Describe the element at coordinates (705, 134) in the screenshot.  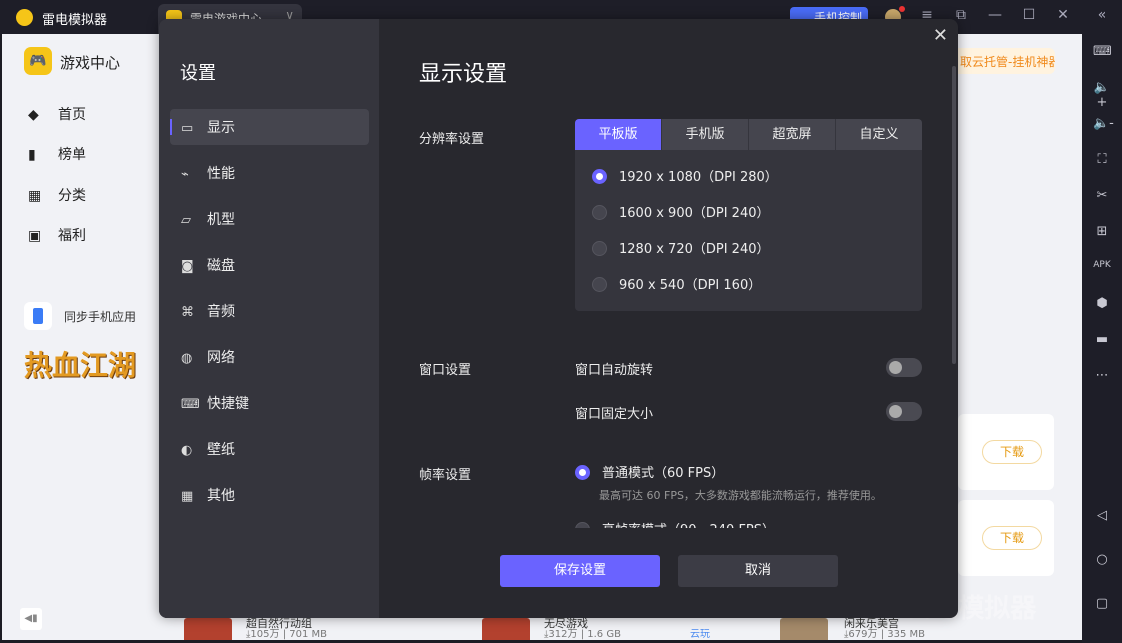
I see `tab-phone: 手机版` at that location.